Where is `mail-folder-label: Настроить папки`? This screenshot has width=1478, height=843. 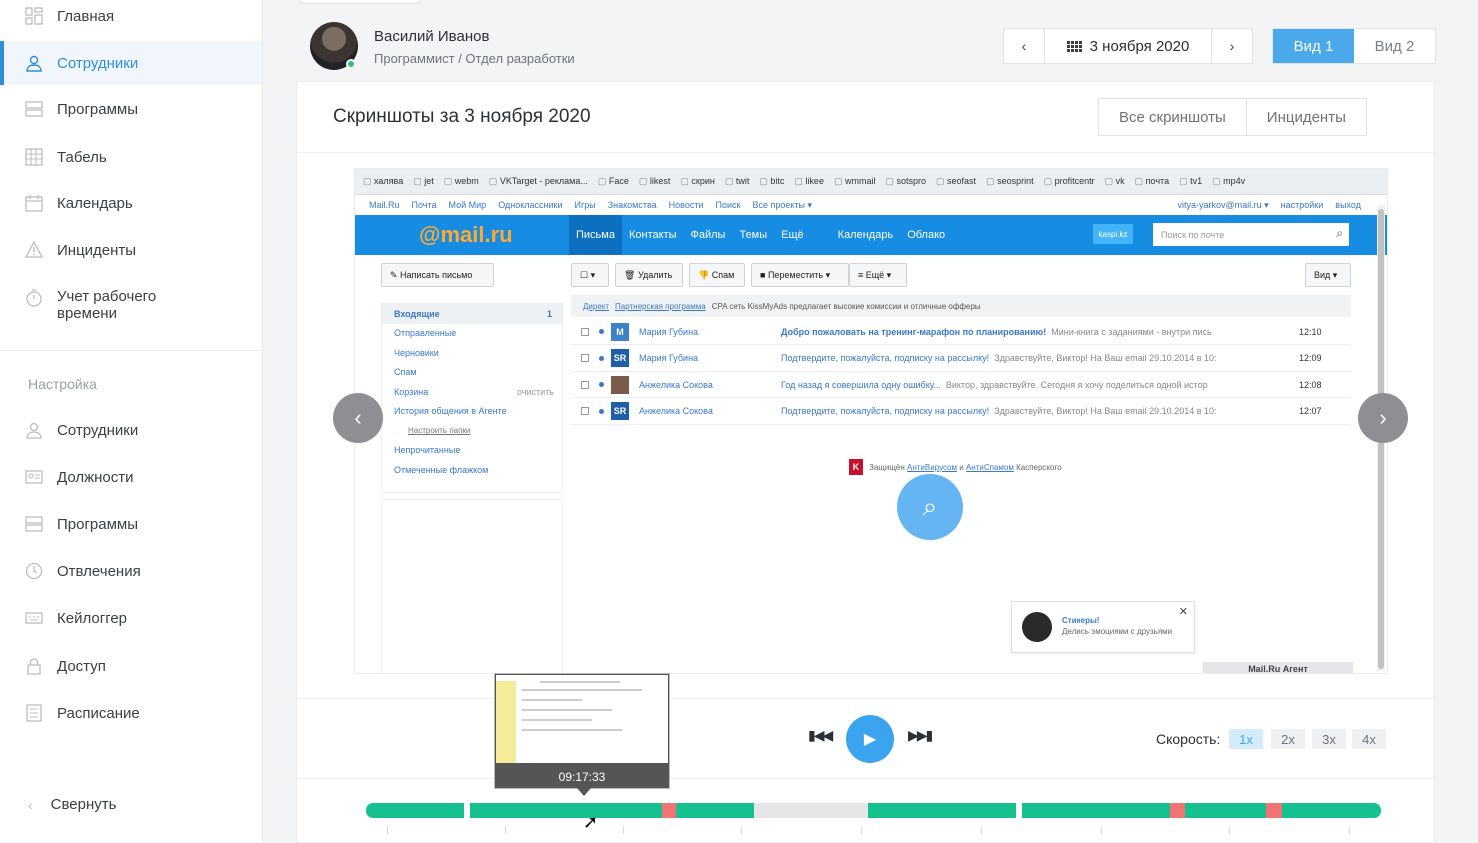
mail-folder-label: Настроить папки is located at coordinates (439, 431).